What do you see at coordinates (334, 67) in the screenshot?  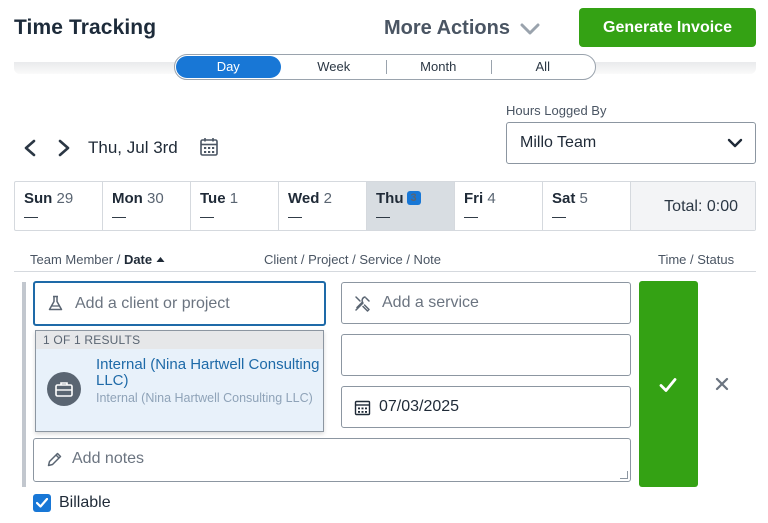 I see `tab-week: Week` at bounding box center [334, 67].